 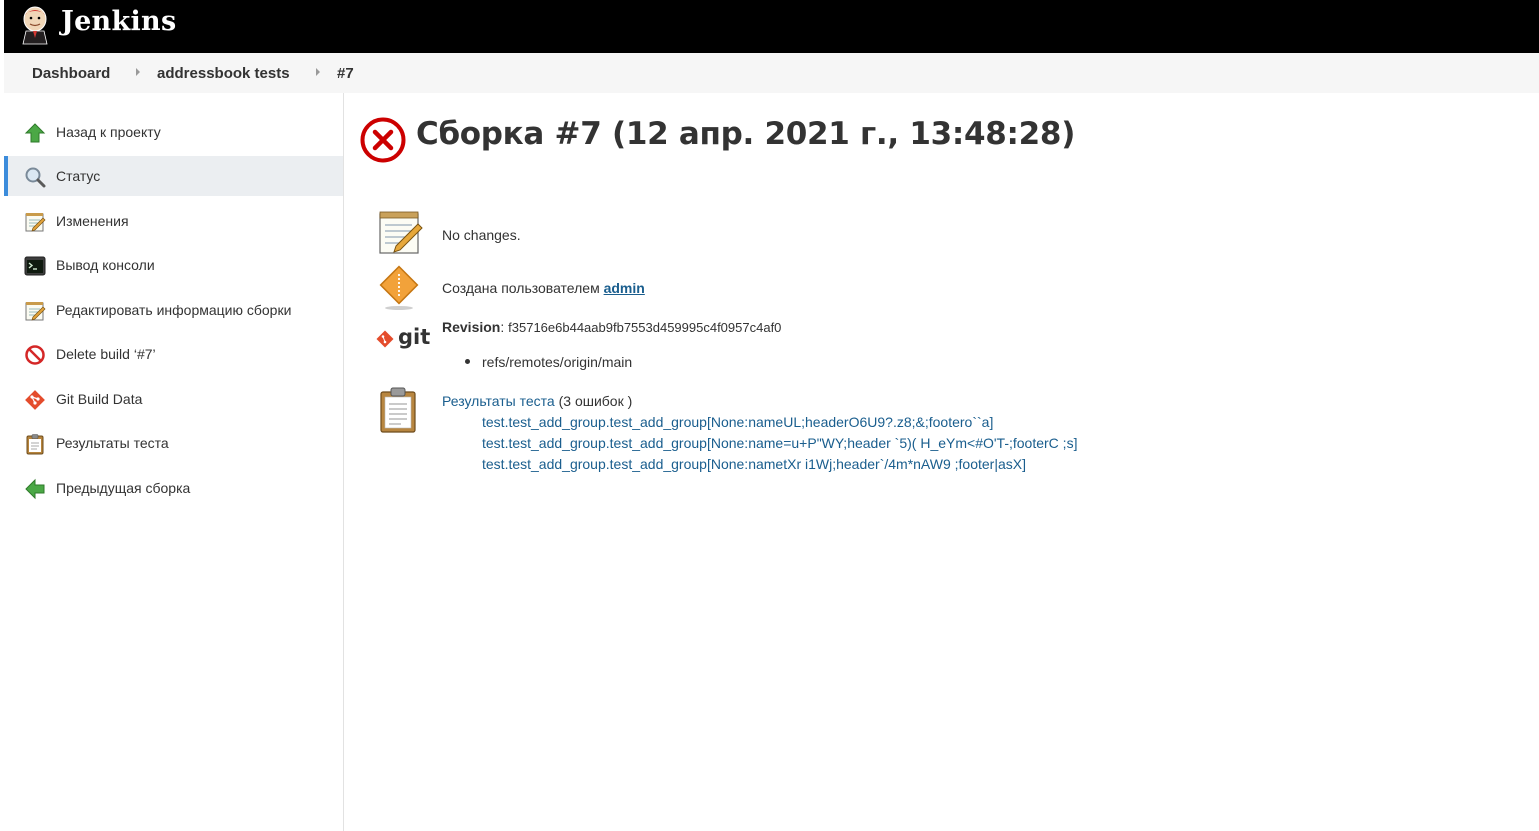 I want to click on no-entry-icon, so click(x=35, y=355).